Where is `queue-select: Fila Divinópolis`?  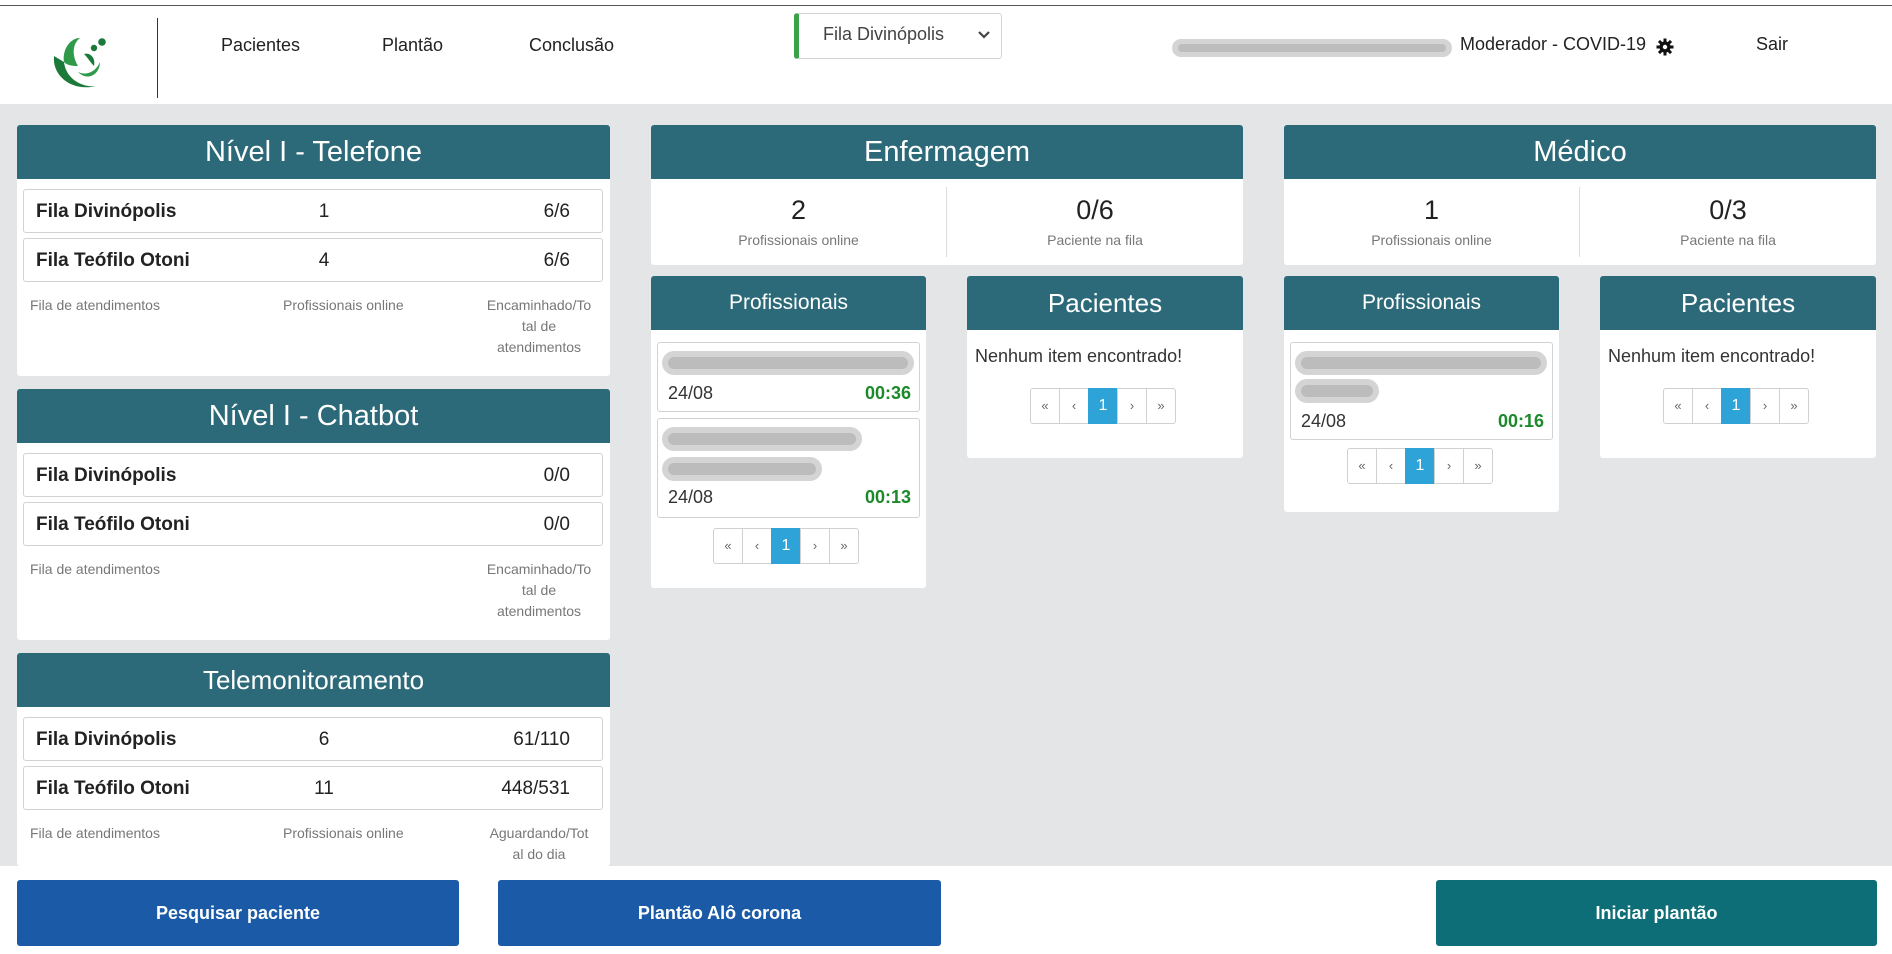
queue-select: Fila Divinópolis is located at coordinates (898, 36).